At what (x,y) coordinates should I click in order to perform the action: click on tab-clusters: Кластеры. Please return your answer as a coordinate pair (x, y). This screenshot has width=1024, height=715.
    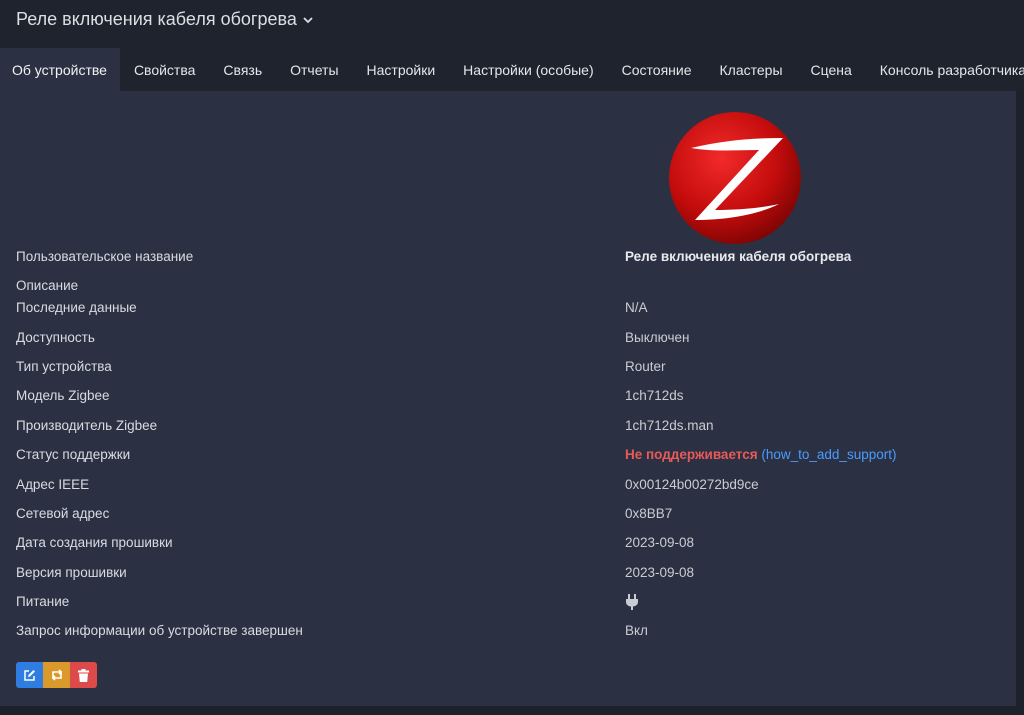
    Looking at the image, I should click on (751, 69).